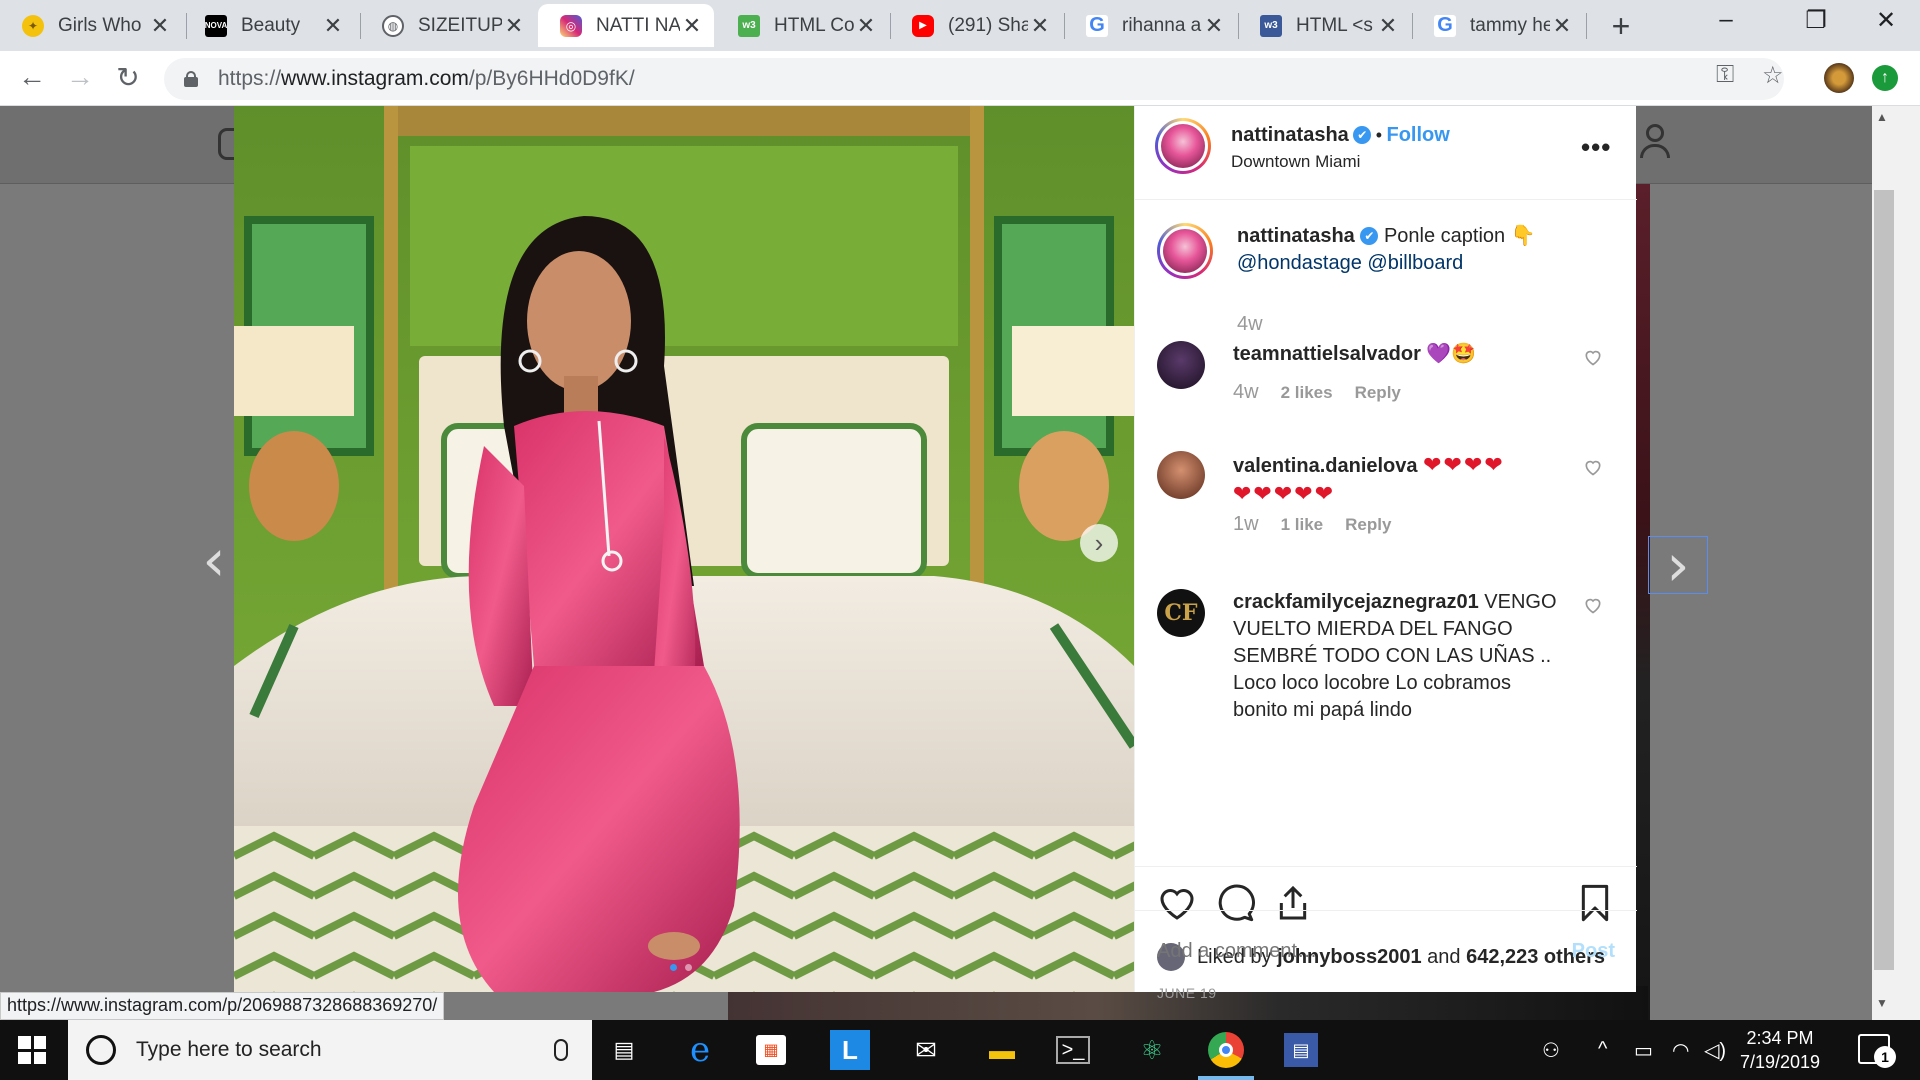  I want to click on browser-tab-active: ◎ NATTI NA ✕, so click(626, 25).